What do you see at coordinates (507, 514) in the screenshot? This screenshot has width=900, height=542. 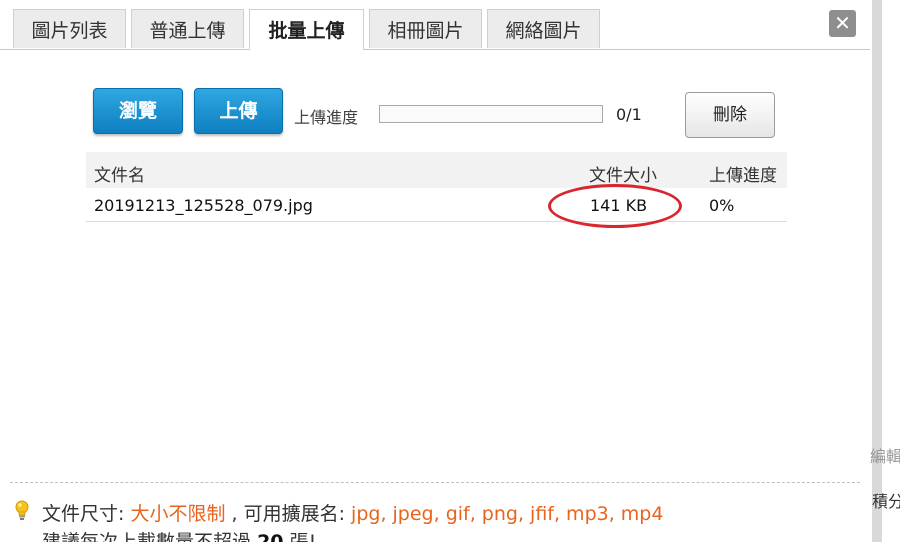 I see `extensions-value: jpg, jpeg, gif, png, jfif, mp3, mp4` at bounding box center [507, 514].